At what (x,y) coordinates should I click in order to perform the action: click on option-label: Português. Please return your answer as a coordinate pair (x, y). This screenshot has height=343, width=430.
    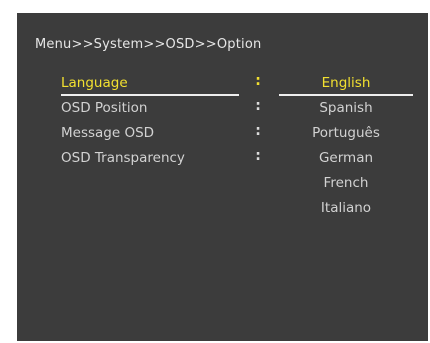
    Looking at the image, I should click on (346, 133).